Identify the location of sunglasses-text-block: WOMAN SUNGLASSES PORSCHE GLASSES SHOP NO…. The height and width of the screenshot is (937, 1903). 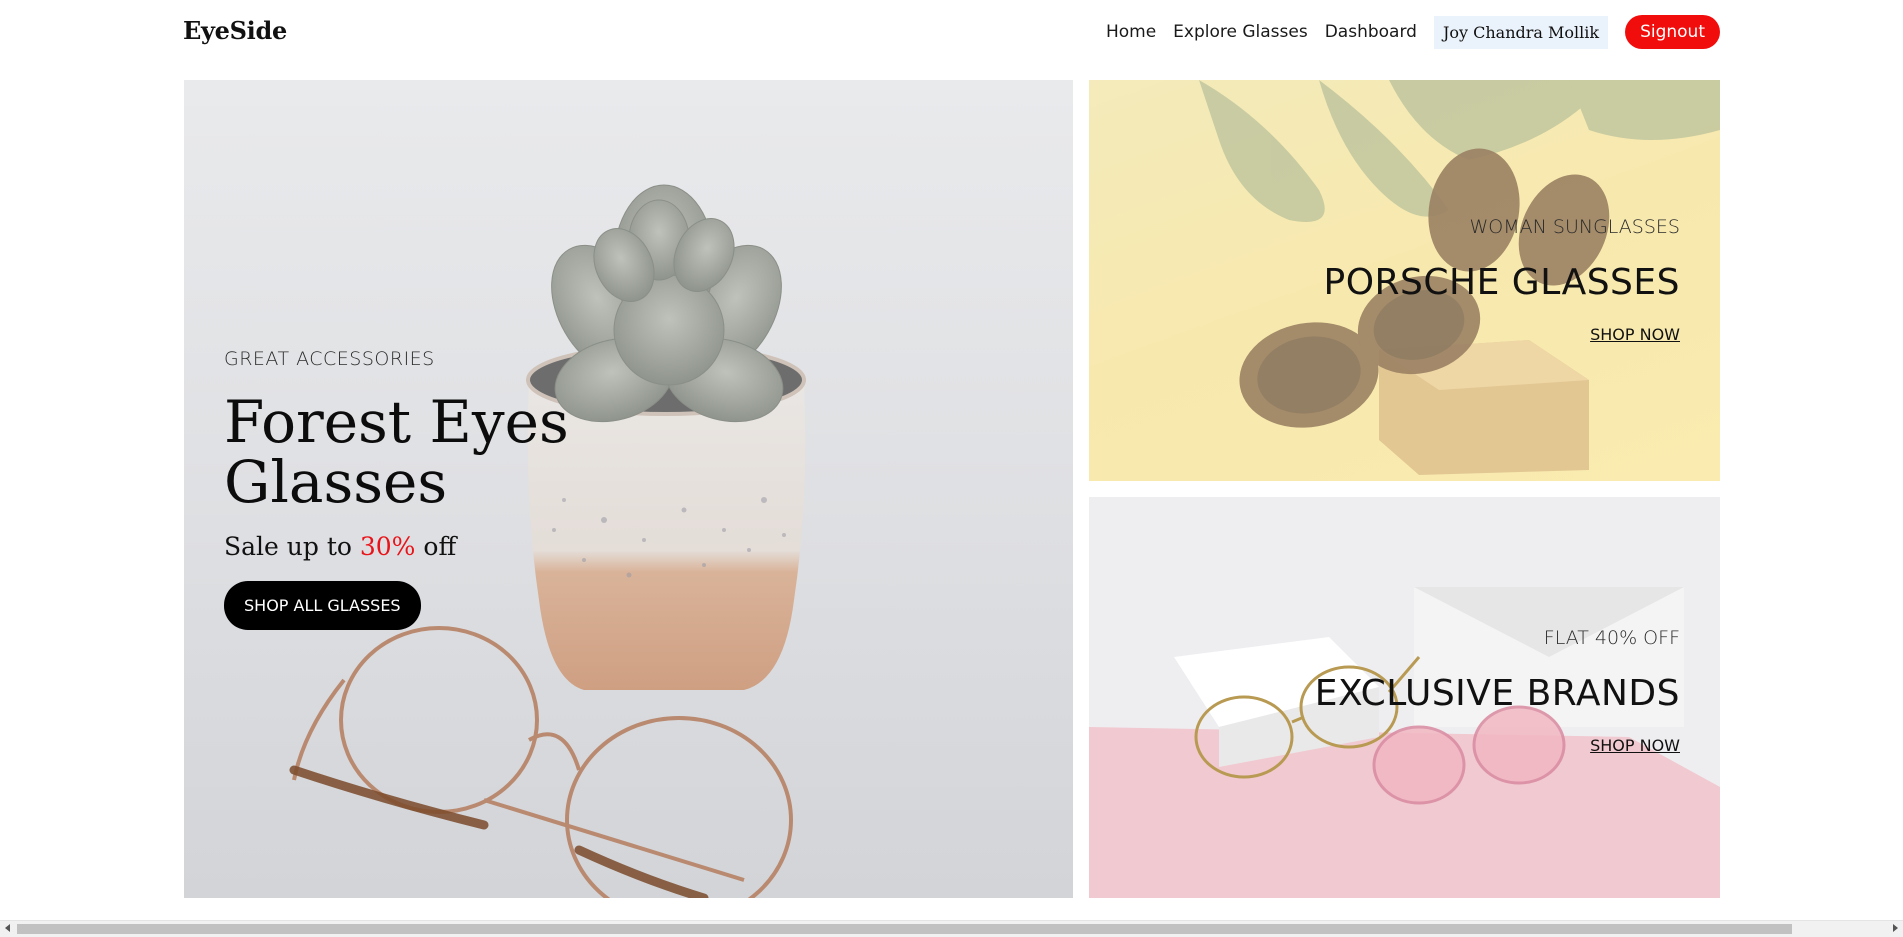
(1501, 280).